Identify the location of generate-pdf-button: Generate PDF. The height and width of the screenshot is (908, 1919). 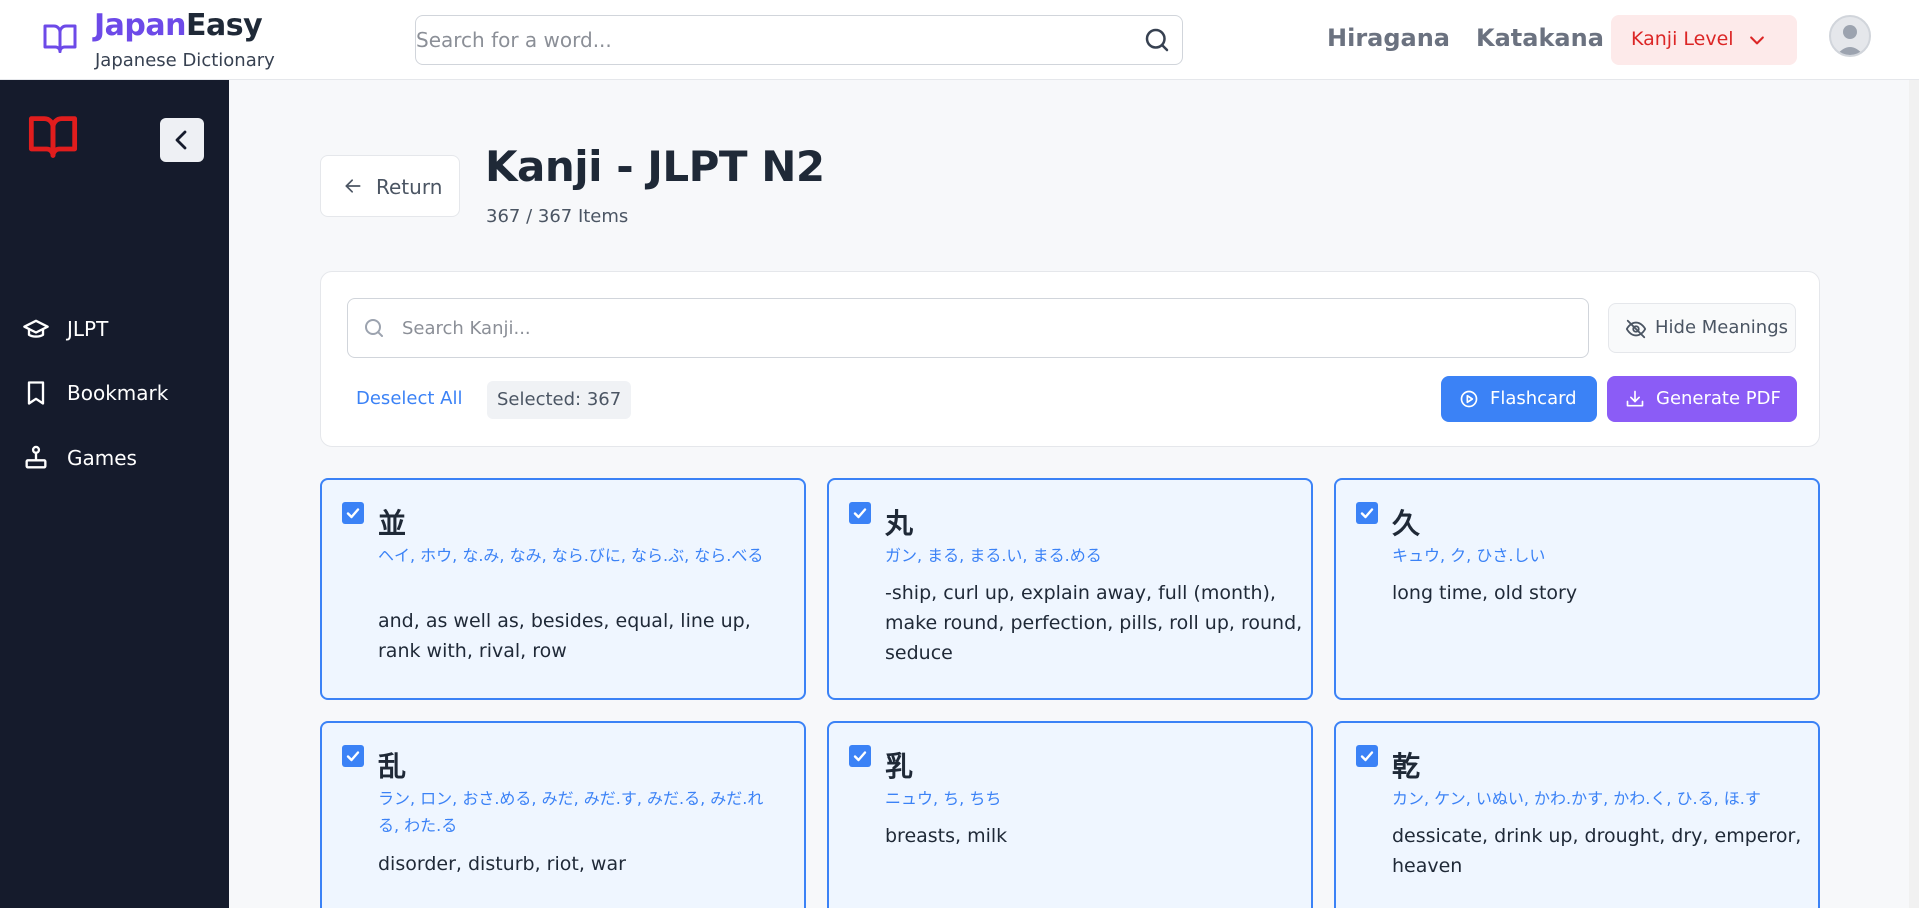
(1702, 399).